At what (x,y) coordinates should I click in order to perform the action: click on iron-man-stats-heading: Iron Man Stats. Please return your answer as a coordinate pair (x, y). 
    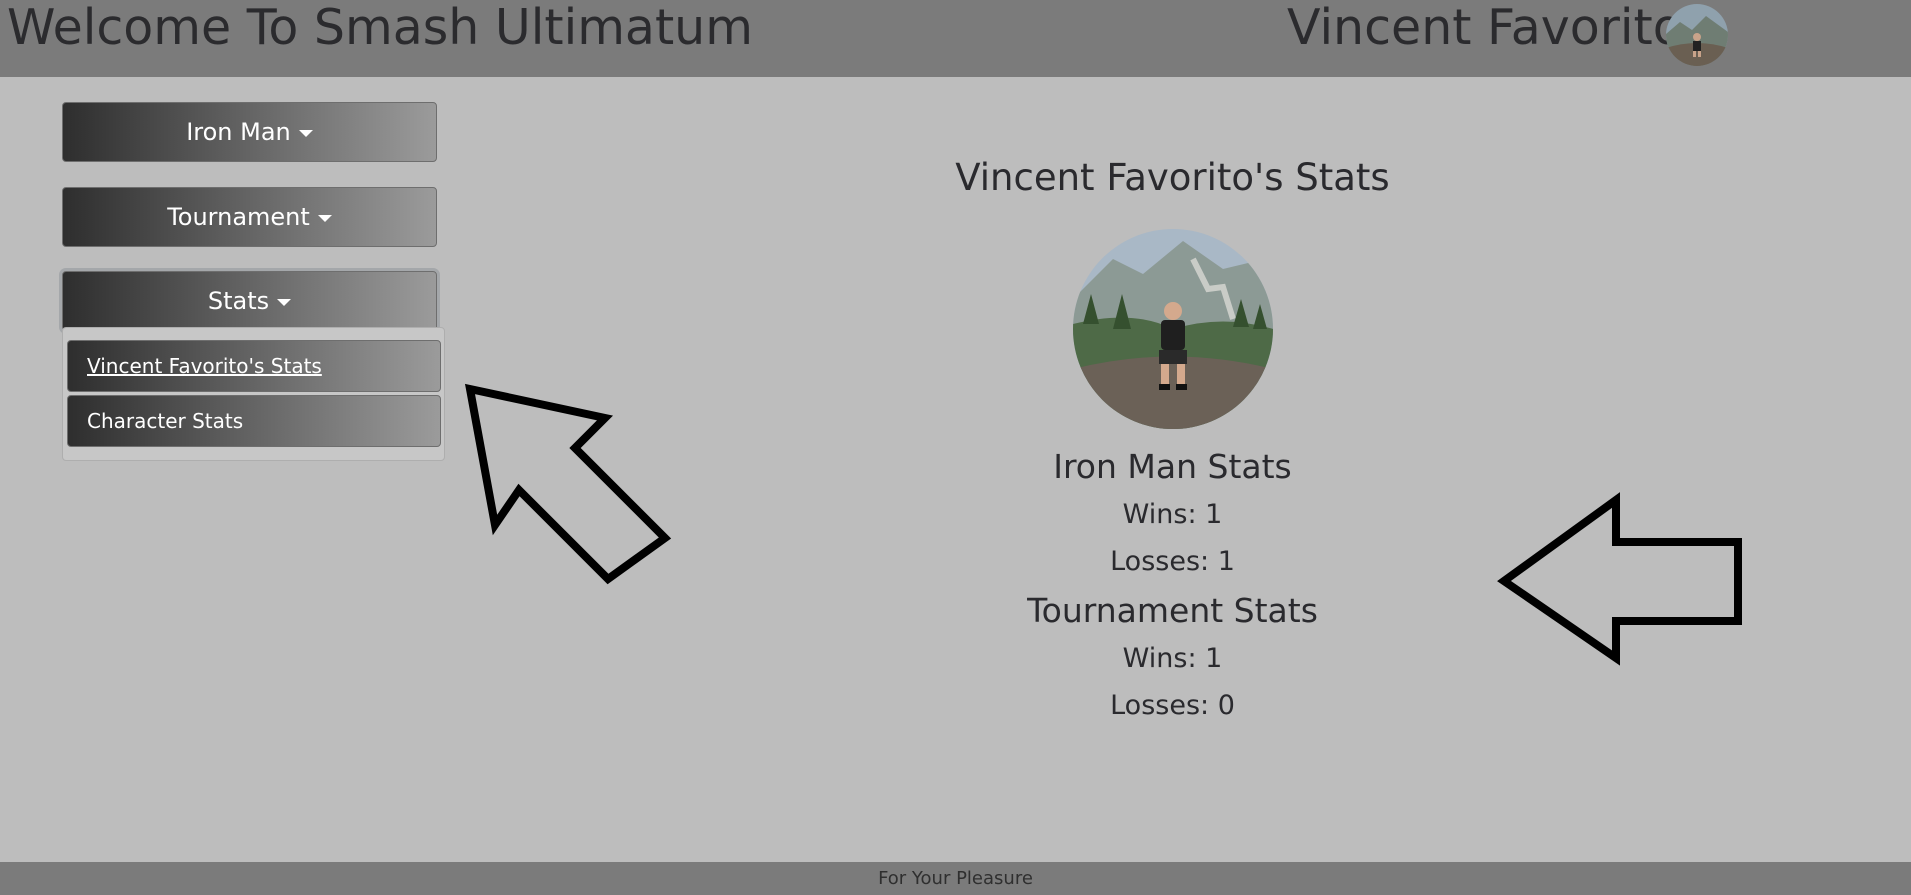
    Looking at the image, I should click on (1172, 466).